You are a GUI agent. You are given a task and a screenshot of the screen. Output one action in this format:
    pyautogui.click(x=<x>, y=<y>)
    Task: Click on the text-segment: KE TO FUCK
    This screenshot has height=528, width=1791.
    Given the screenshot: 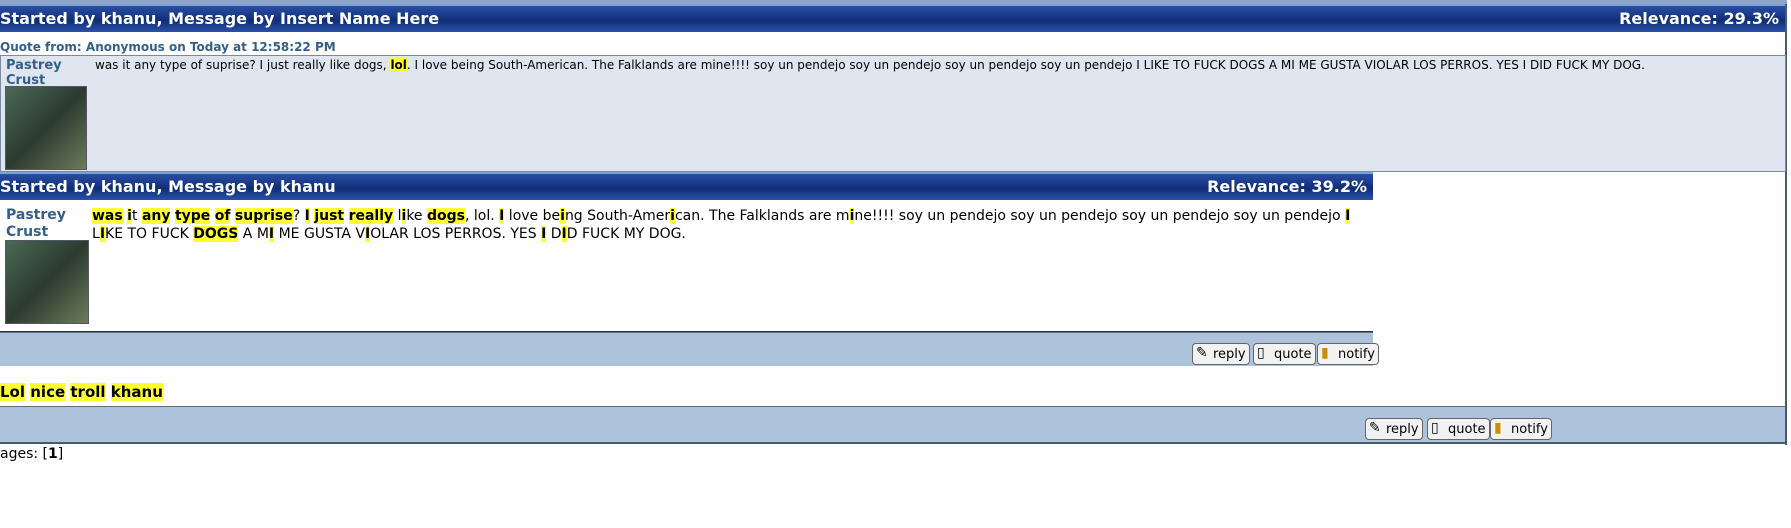 What is the action you would take?
    pyautogui.click(x=149, y=234)
    